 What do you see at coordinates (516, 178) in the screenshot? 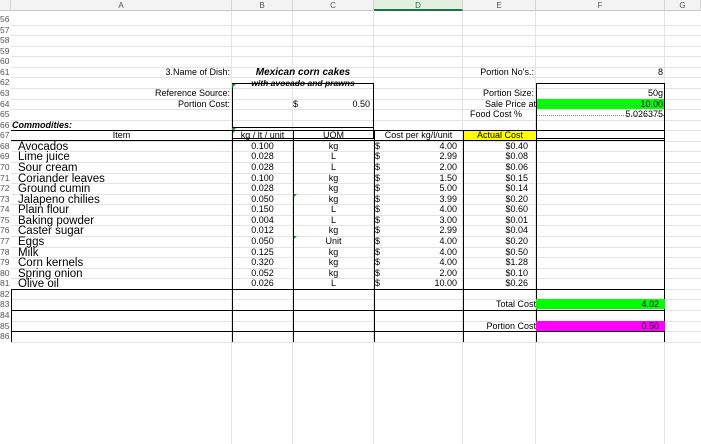
I see `table-row-actual: $0.15` at bounding box center [516, 178].